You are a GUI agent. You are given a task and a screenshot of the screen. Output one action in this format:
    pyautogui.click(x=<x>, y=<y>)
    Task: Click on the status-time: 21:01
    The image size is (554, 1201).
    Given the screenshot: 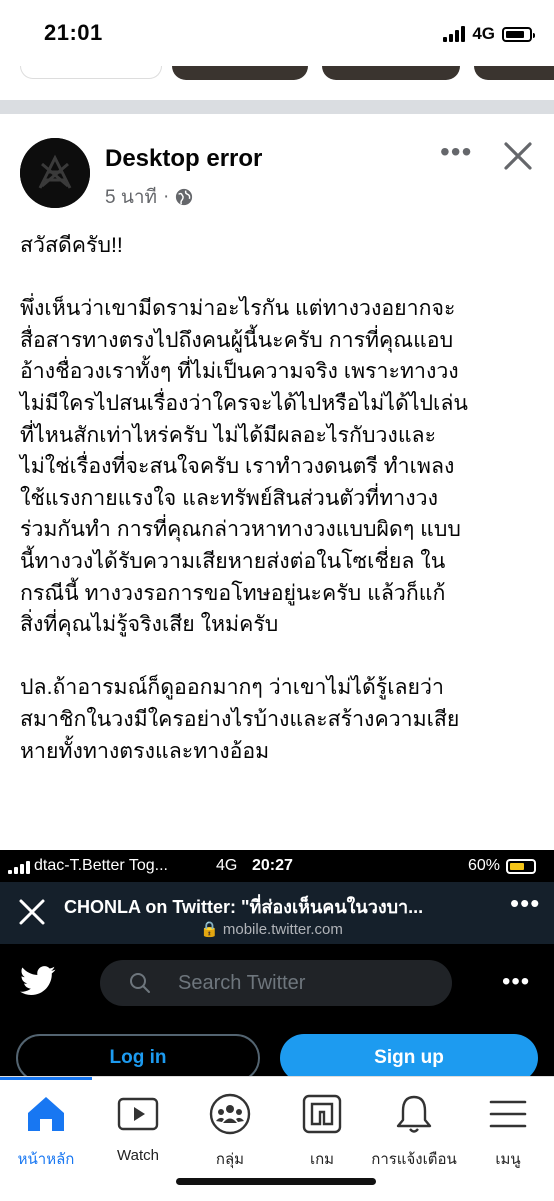 What is the action you would take?
    pyautogui.click(x=73, y=32)
    